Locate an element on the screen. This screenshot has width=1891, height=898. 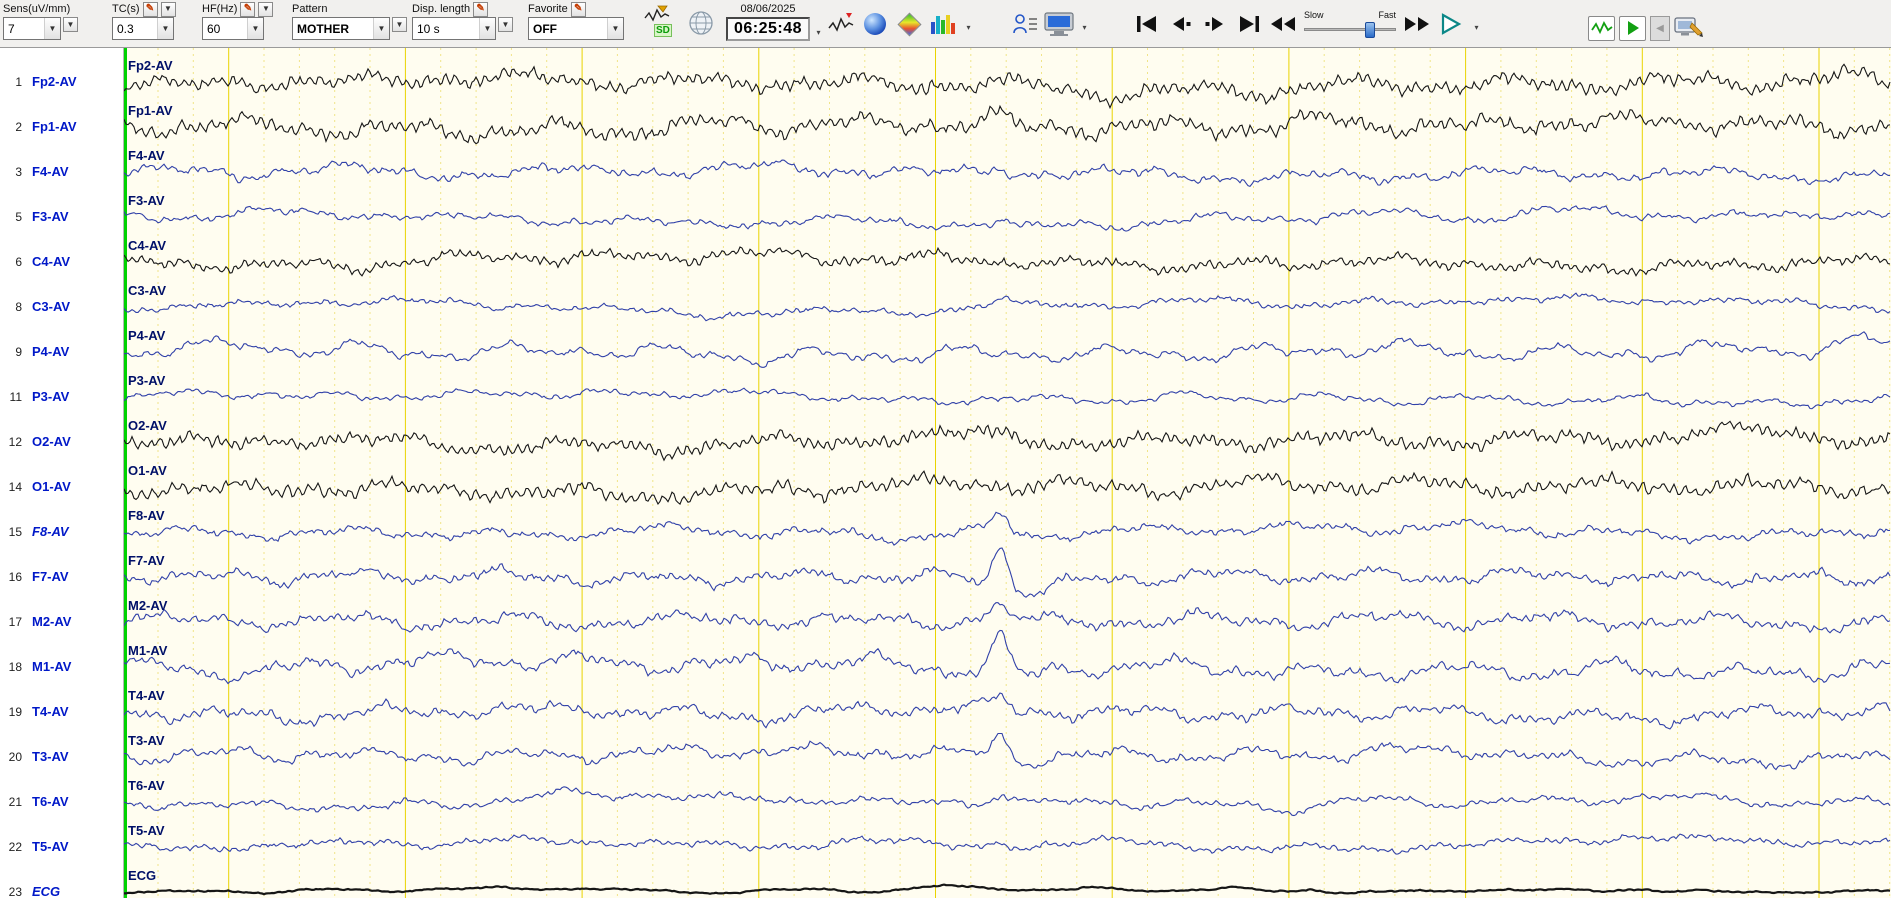
pattern-control: Pattern MOTHER ▼ ▼ is located at coordinates (349, 20).